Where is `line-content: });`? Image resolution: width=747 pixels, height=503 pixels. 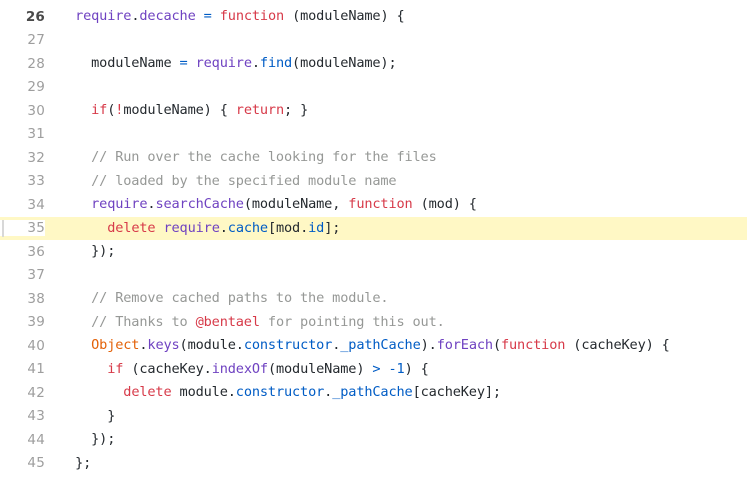
line-content: }); is located at coordinates (396, 440).